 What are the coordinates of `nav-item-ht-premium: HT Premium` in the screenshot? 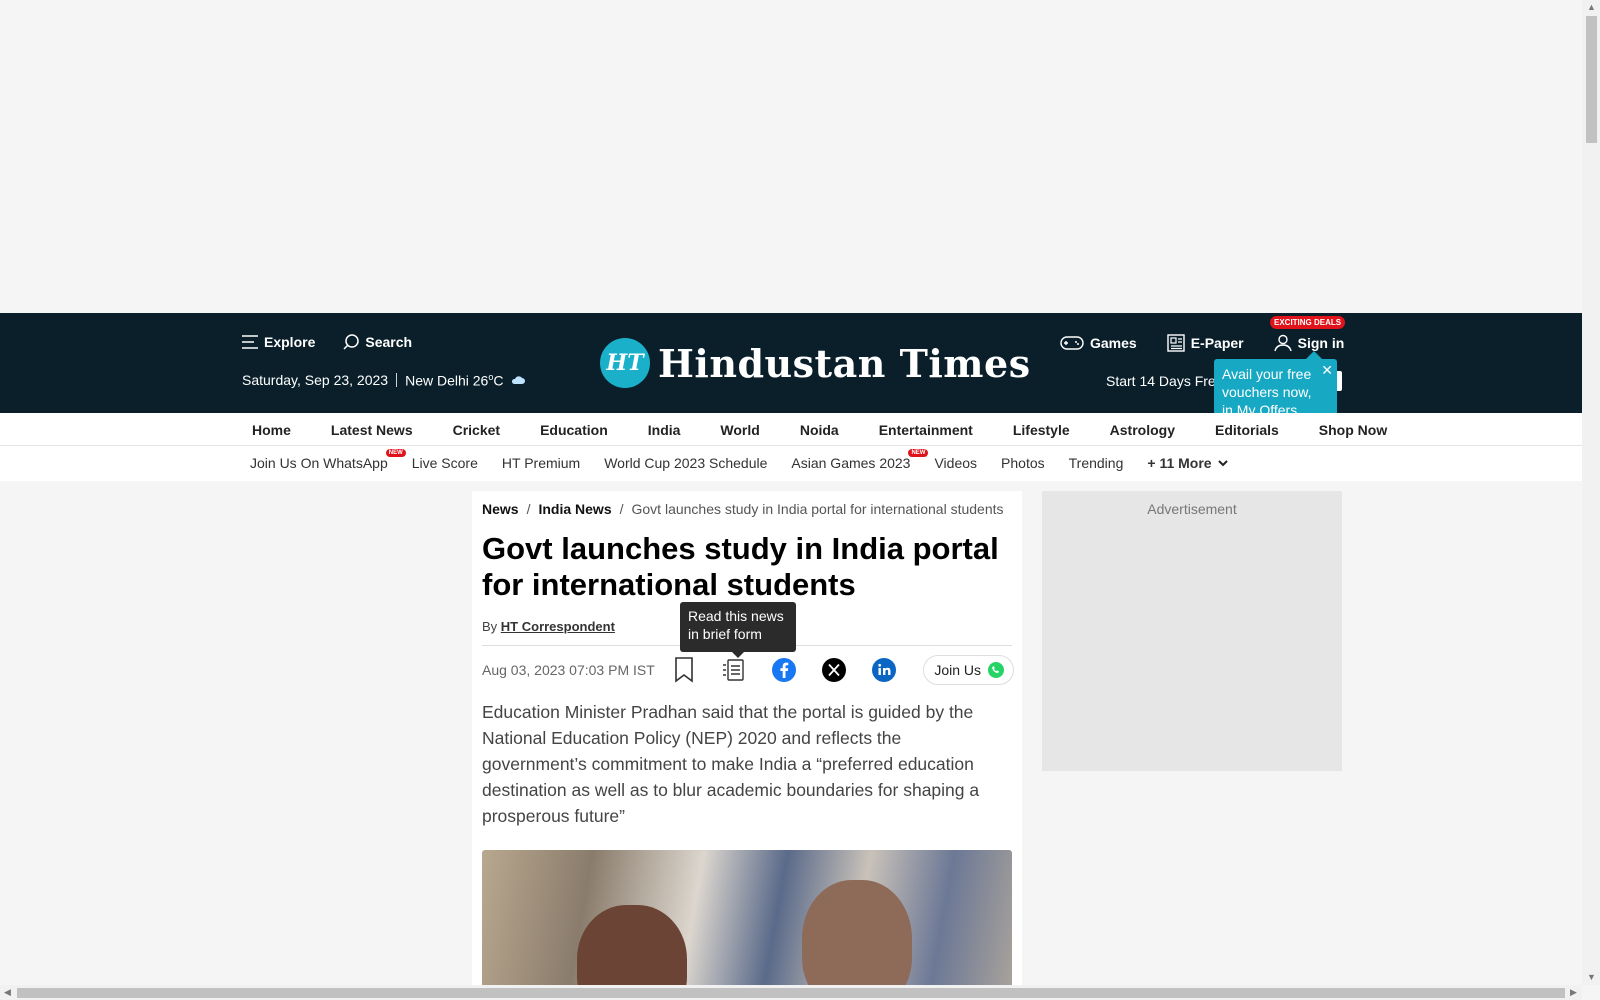 It's located at (541, 463).